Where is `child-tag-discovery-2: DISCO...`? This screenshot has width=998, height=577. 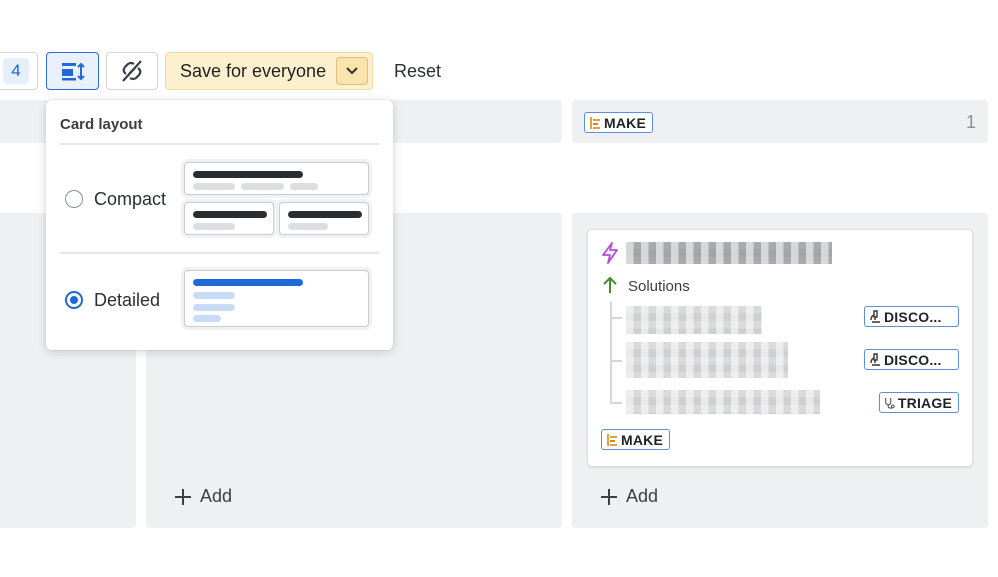 child-tag-discovery-2: DISCO... is located at coordinates (911, 359).